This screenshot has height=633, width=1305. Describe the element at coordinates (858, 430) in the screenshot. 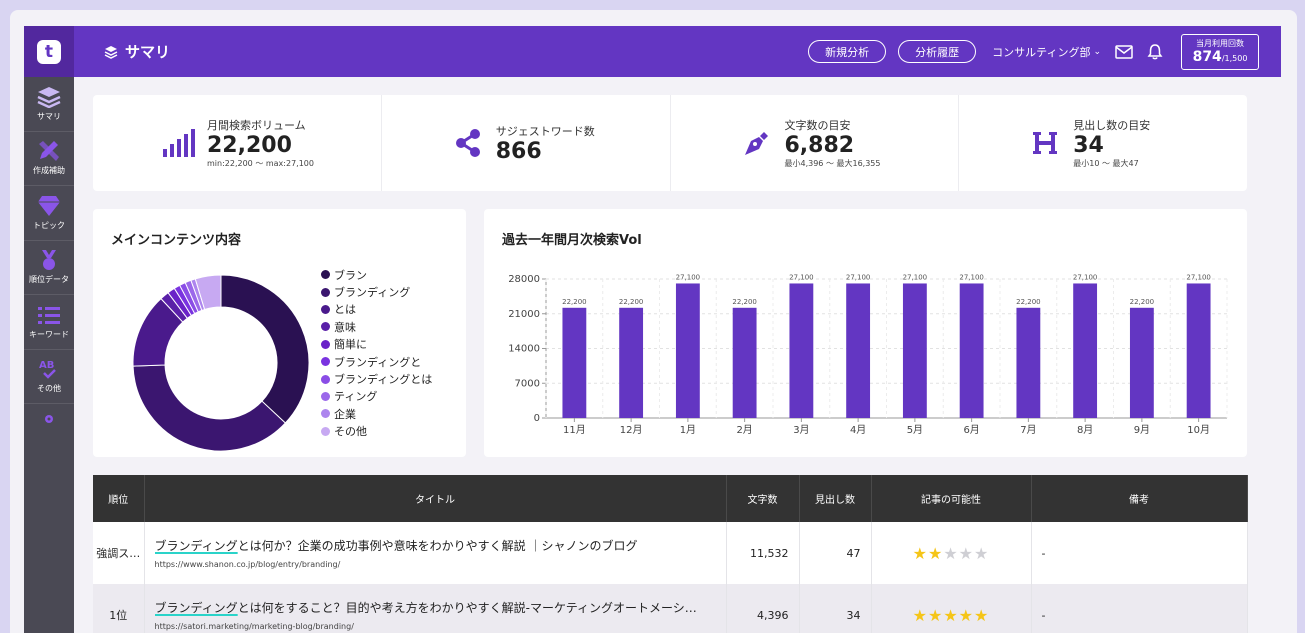

I see `x-tick-label: 4月` at that location.